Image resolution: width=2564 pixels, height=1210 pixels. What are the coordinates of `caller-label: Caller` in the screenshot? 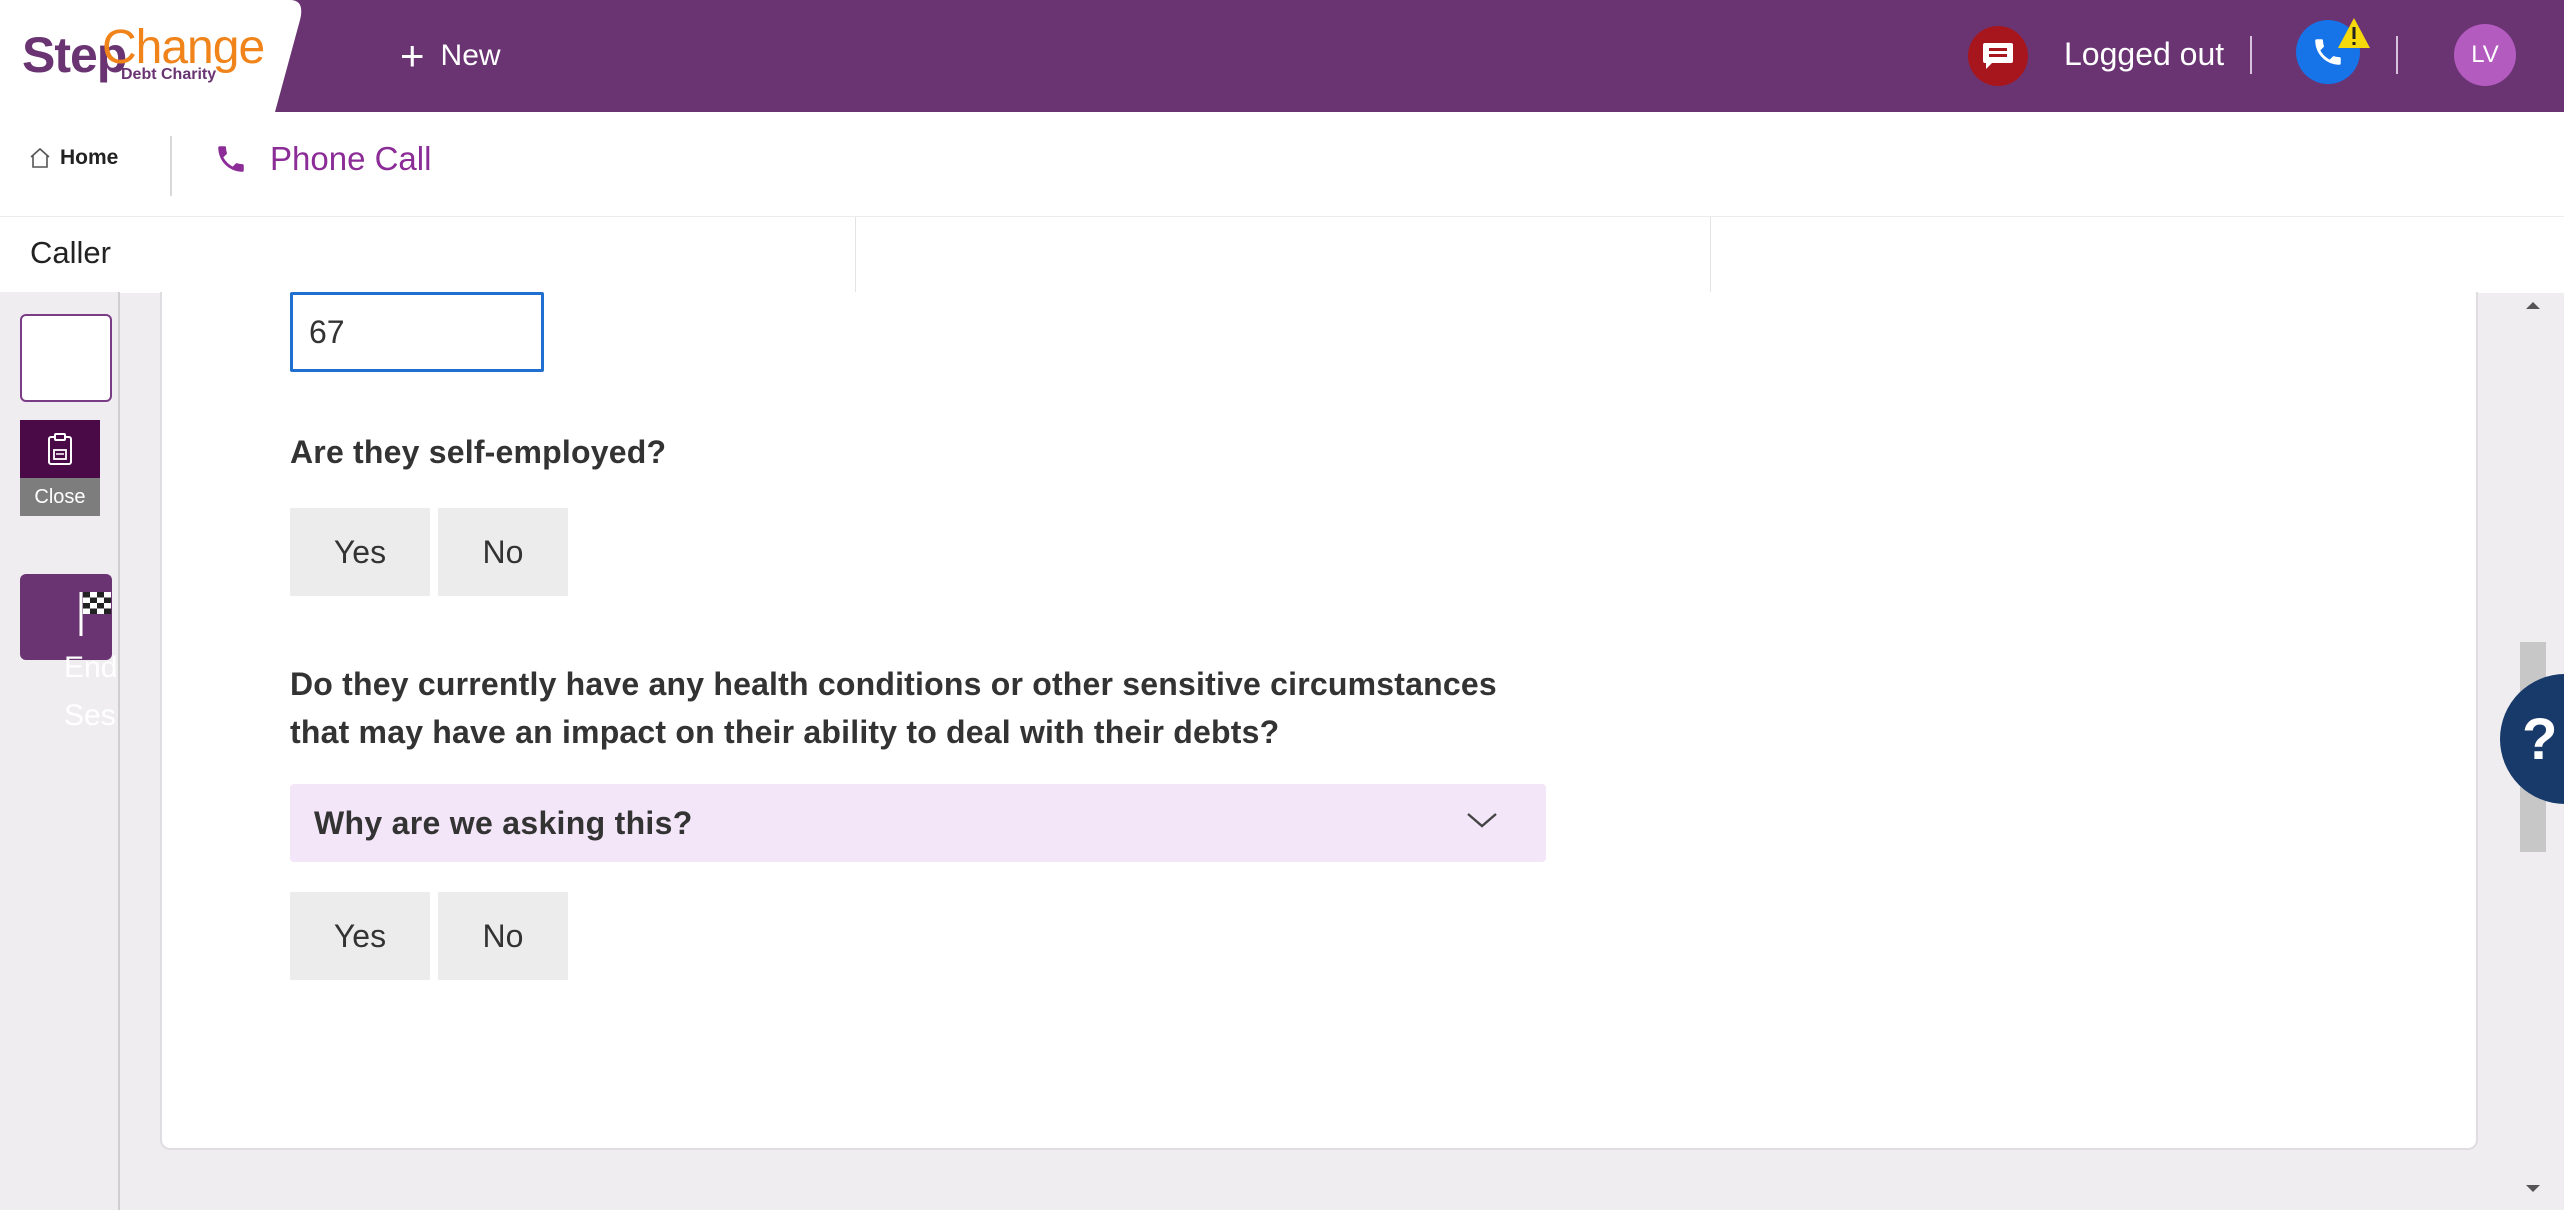 It's located at (70, 252).